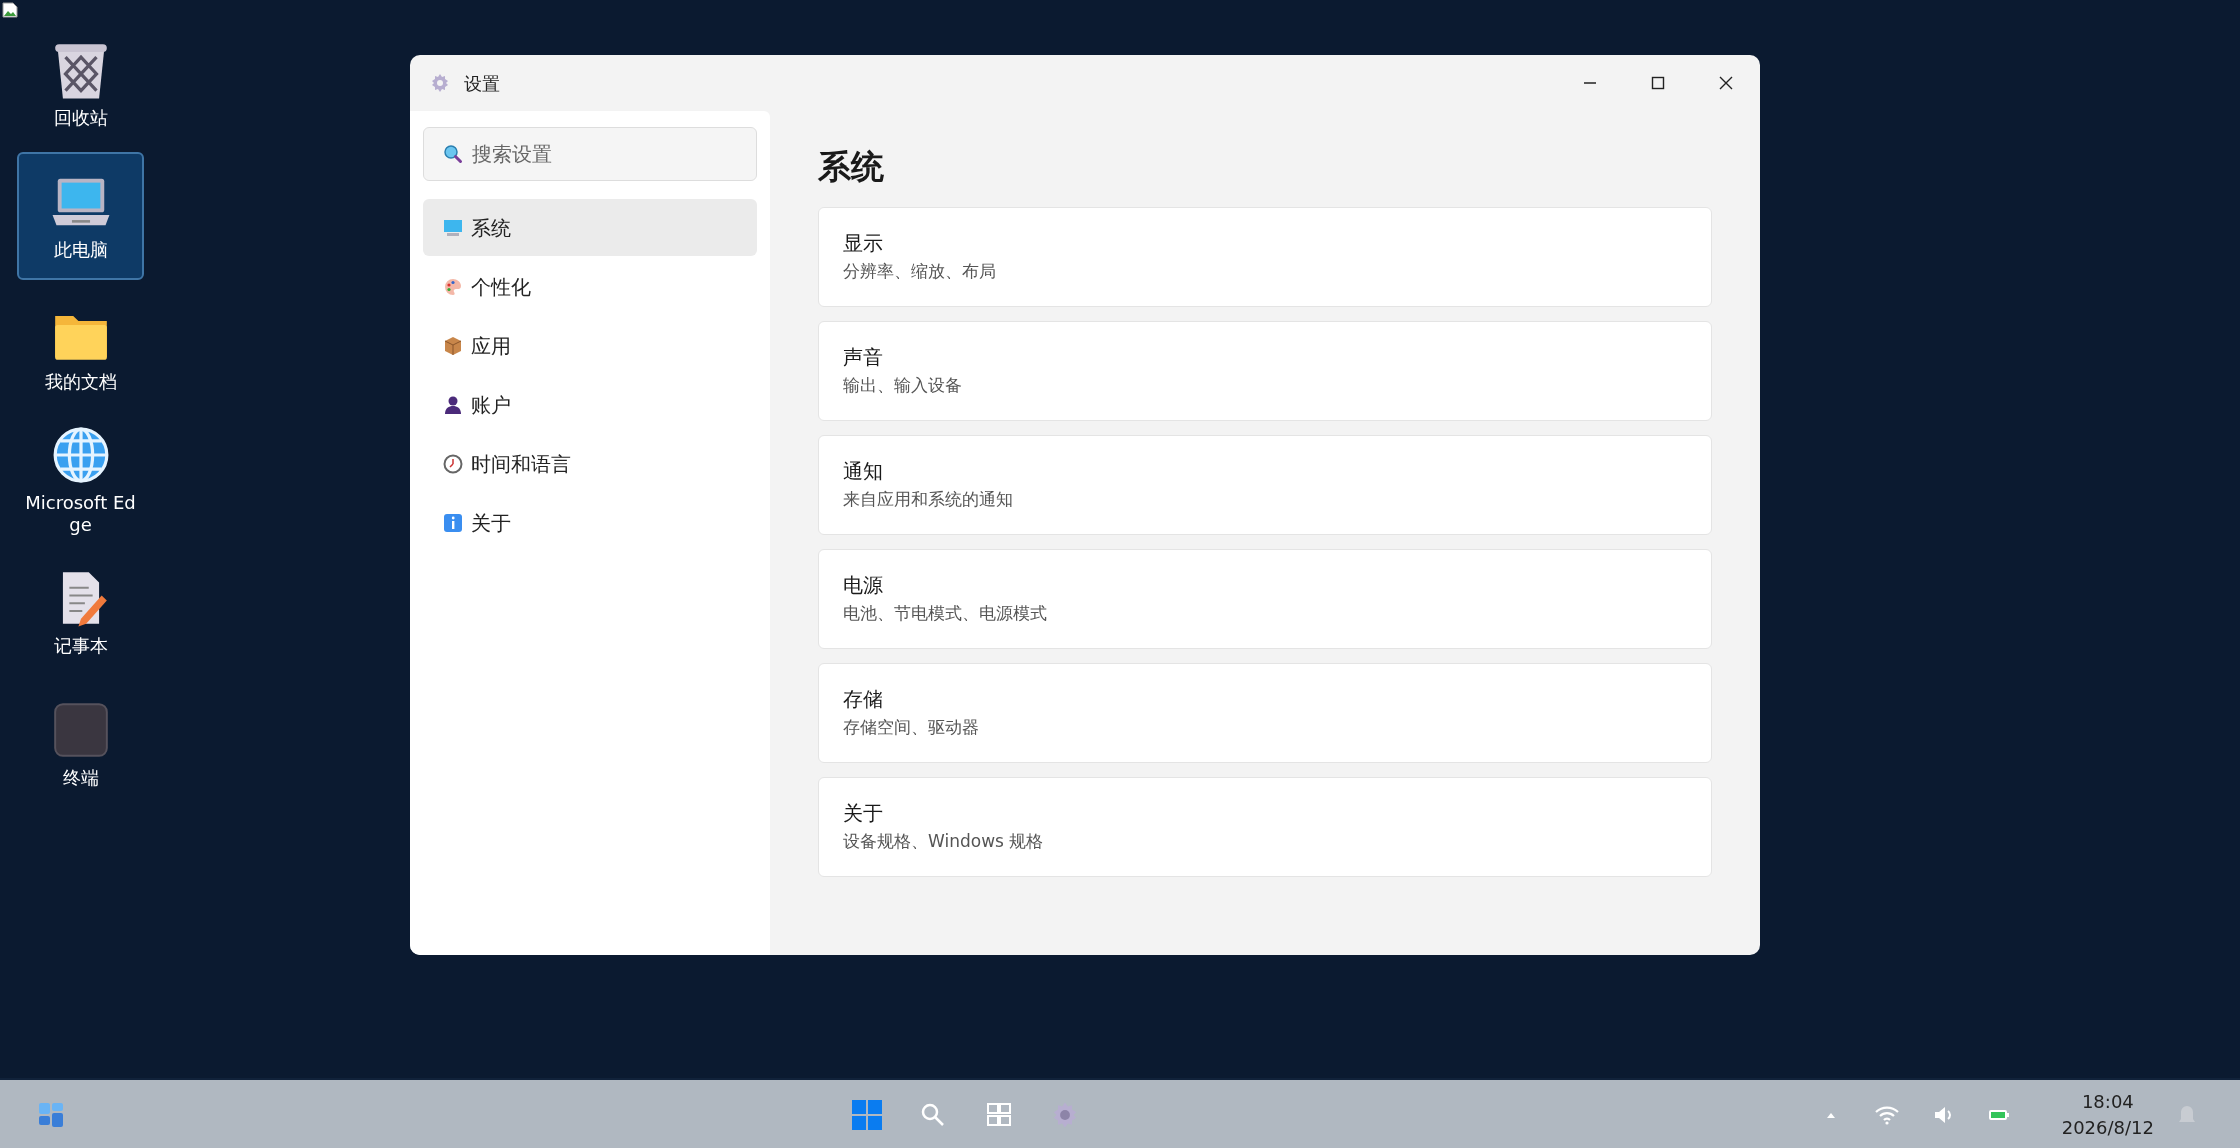 The height and width of the screenshot is (1148, 2240). I want to click on desktop-icon: 回收站, so click(80, 84).